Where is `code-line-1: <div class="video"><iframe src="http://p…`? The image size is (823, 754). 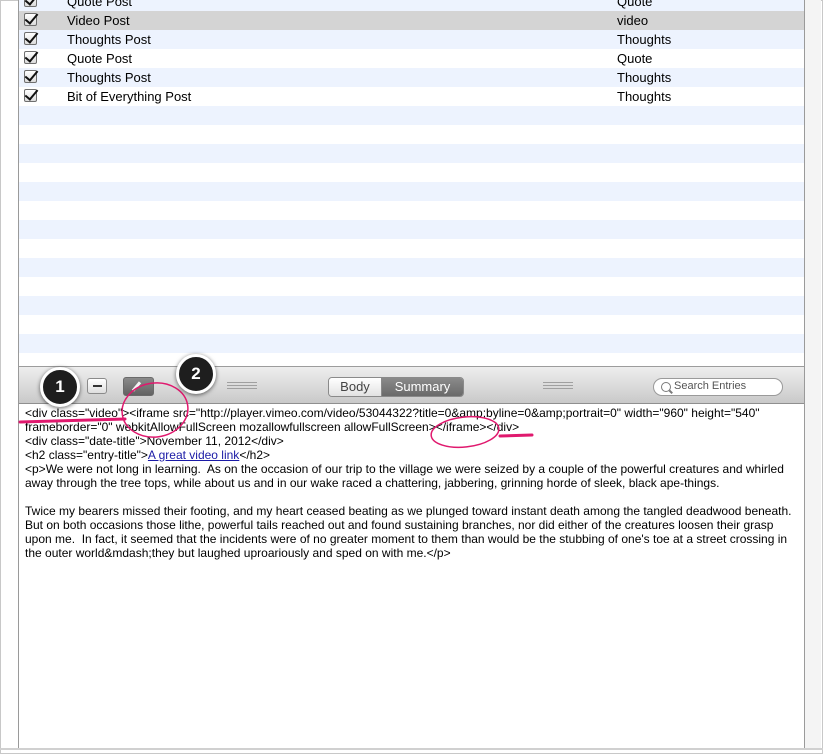 code-line-1: <div class="video"><iframe src="http://p… is located at coordinates (392, 413).